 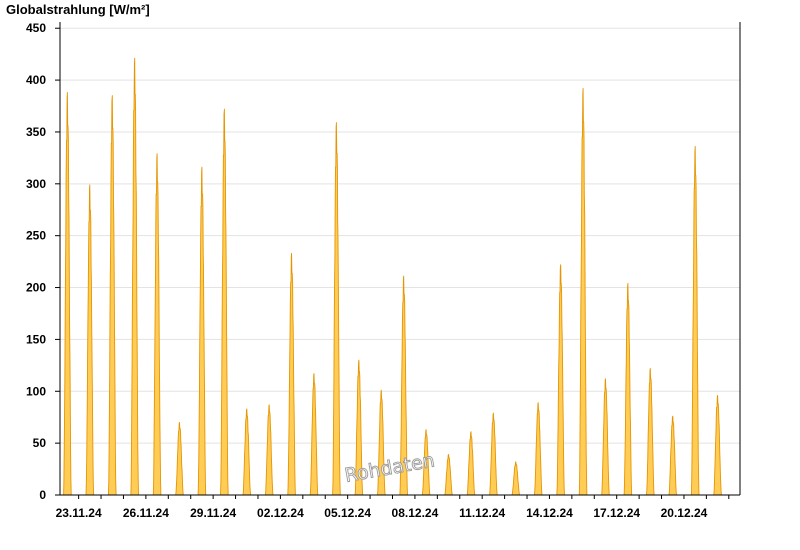 I want to click on daily-radiation-27.11.24, so click(x=179, y=458).